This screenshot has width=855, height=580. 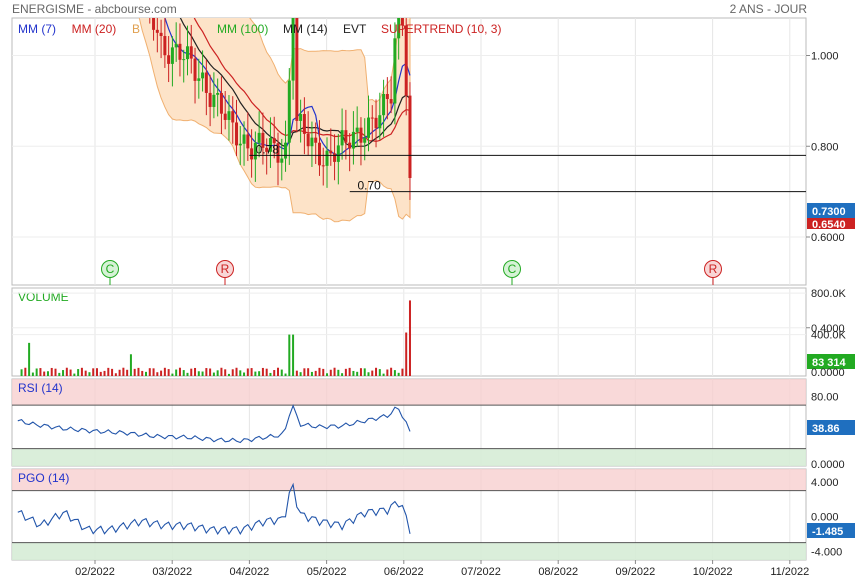 What do you see at coordinates (172, 572) in the screenshot?
I see `month-label: 03/2022` at bounding box center [172, 572].